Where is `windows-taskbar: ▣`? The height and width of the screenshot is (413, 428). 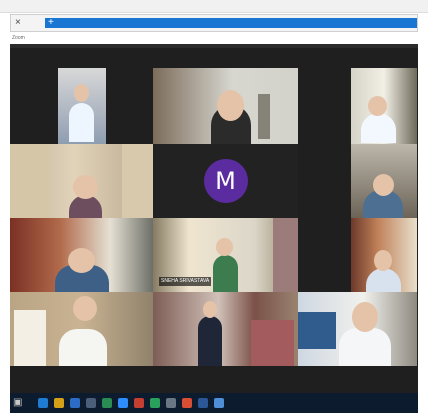 windows-taskbar: ▣ is located at coordinates (214, 403).